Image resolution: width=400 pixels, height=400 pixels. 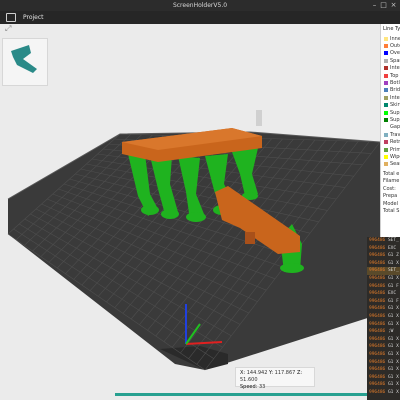 What do you see at coordinates (395, 53) in the screenshot?
I see `legend-label: Ove` at bounding box center [395, 53].